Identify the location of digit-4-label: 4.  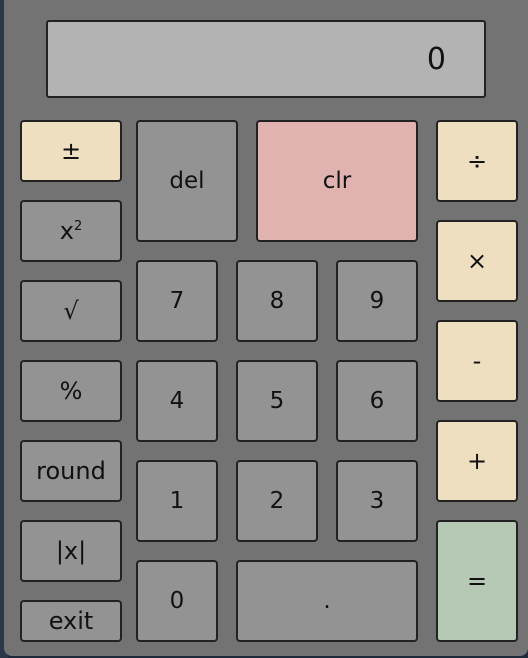
(177, 400).